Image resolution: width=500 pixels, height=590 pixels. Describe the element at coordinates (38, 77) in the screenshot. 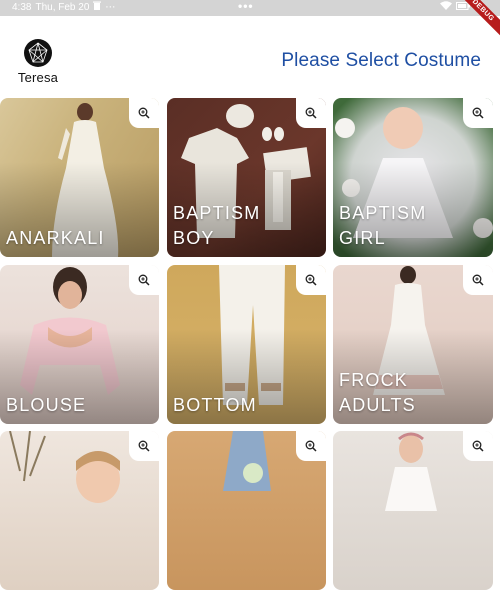

I see `brand-name: Teresa` at that location.